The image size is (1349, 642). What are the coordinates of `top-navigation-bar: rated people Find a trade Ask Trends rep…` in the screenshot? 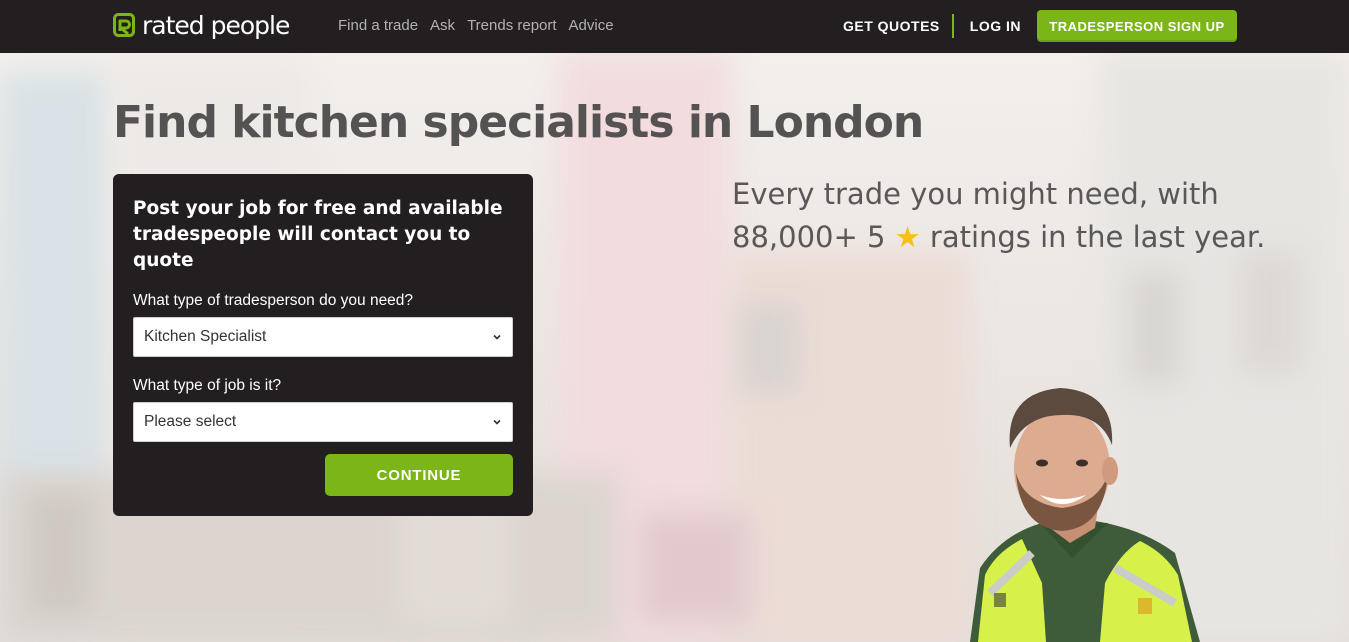 It's located at (674, 26).